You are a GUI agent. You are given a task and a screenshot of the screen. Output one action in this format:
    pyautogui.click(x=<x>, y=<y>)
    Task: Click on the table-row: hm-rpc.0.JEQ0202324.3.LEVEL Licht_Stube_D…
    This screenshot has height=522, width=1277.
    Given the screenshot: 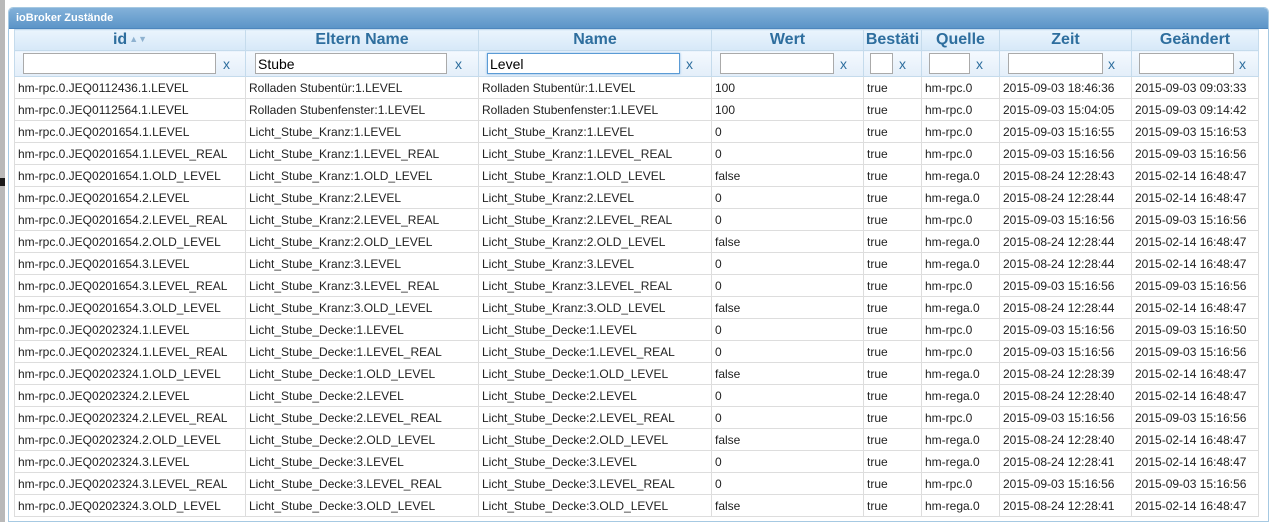 What is the action you would take?
    pyautogui.click(x=636, y=461)
    